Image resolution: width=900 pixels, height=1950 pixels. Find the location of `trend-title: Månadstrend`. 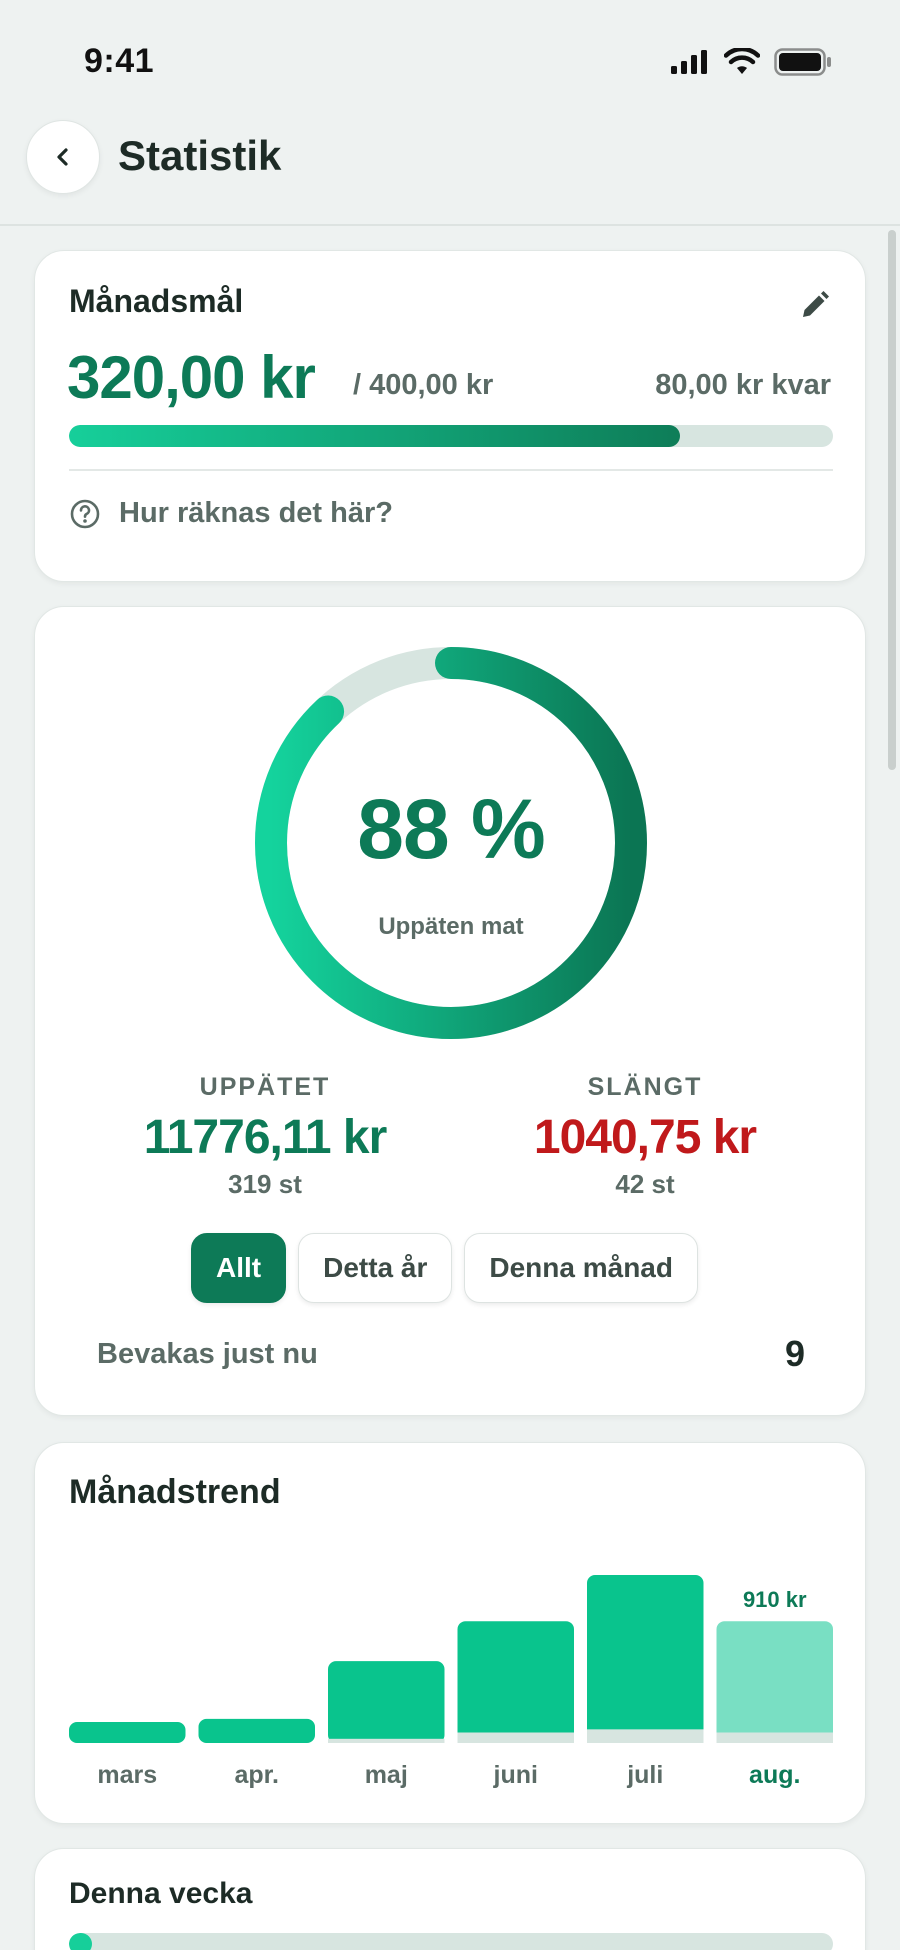

trend-title: Månadstrend is located at coordinates (175, 1492).